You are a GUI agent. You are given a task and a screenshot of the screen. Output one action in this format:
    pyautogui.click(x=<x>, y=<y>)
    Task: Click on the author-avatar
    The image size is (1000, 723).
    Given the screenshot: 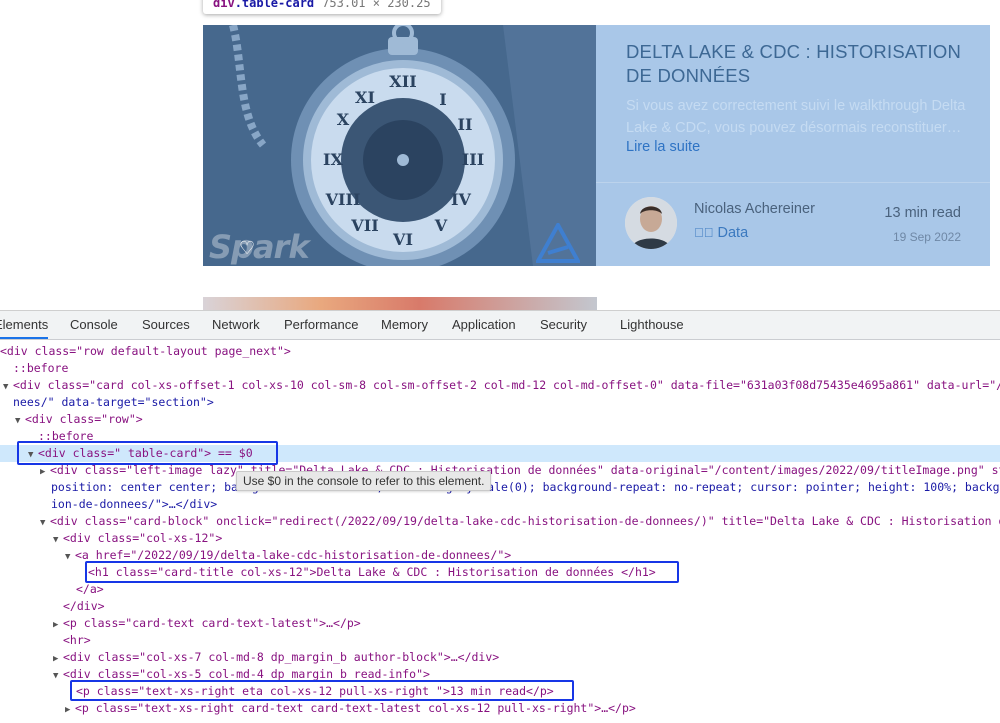 What is the action you would take?
    pyautogui.click(x=651, y=223)
    